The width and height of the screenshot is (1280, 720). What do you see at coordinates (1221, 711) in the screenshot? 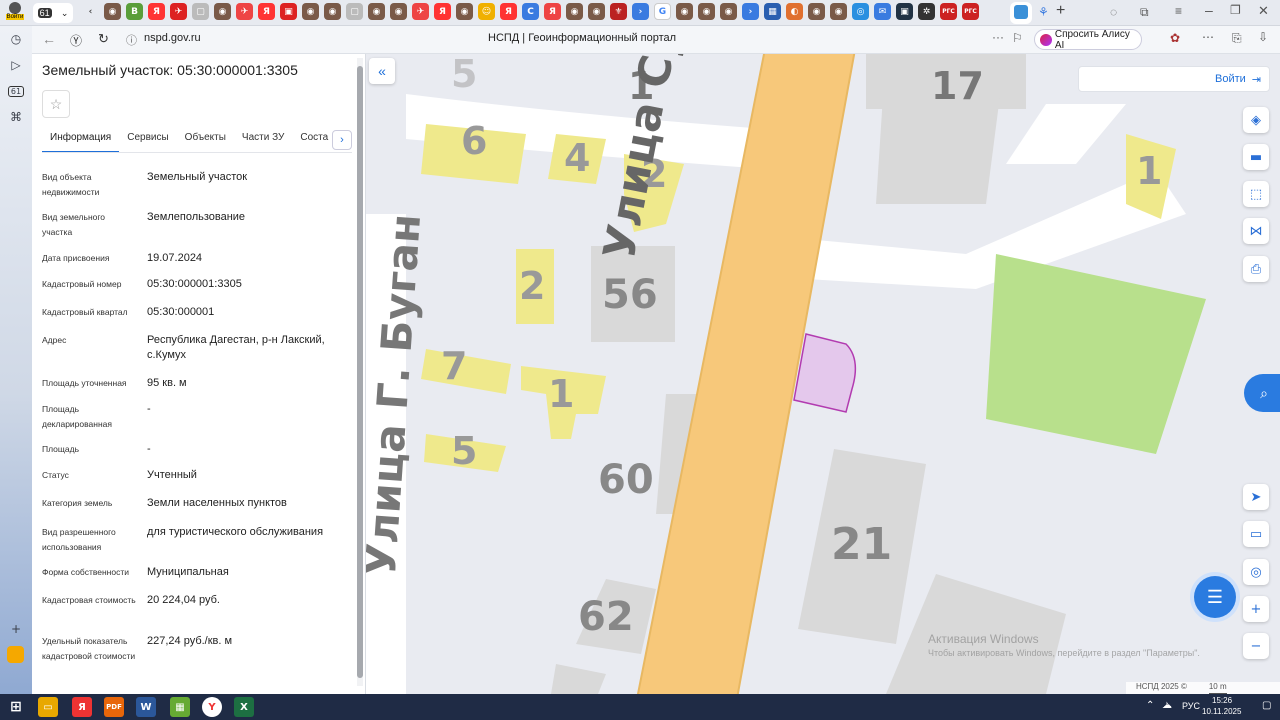
I see `clock-date: 10.11.2025` at bounding box center [1221, 711].